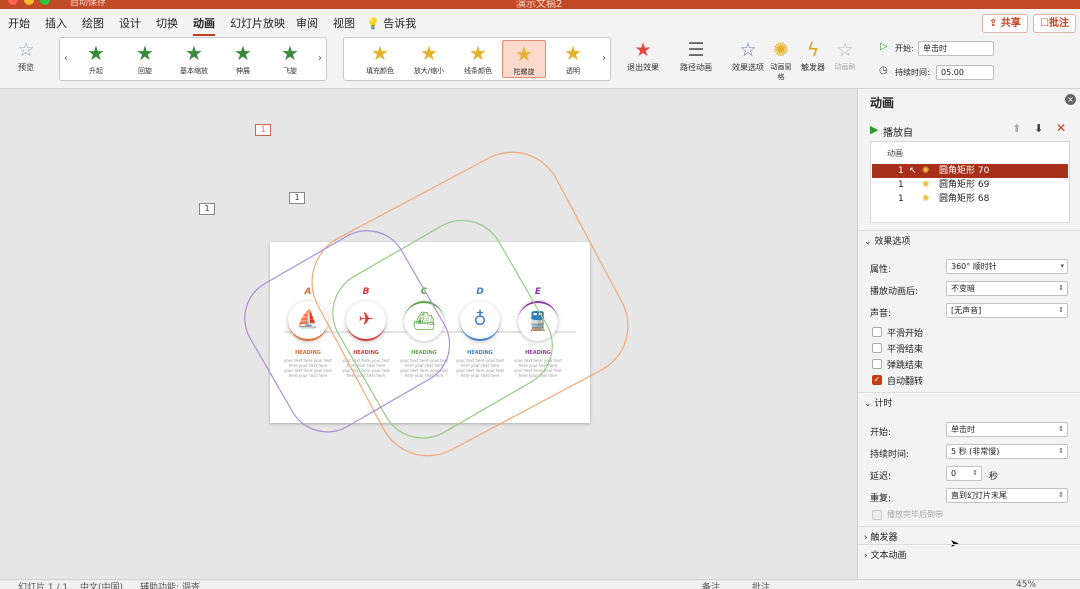  Describe the element at coordinates (877, 348) in the screenshot. I see `smooth-end-checkbox` at that location.